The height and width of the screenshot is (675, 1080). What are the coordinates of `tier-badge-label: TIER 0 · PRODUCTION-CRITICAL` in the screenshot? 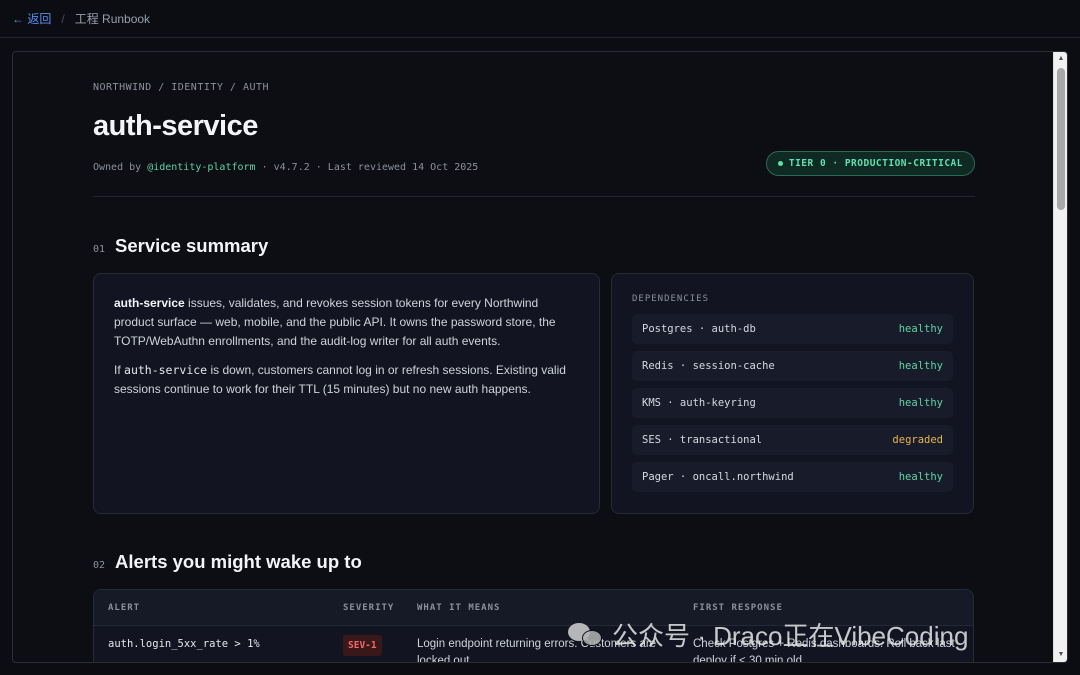 It's located at (875, 163).